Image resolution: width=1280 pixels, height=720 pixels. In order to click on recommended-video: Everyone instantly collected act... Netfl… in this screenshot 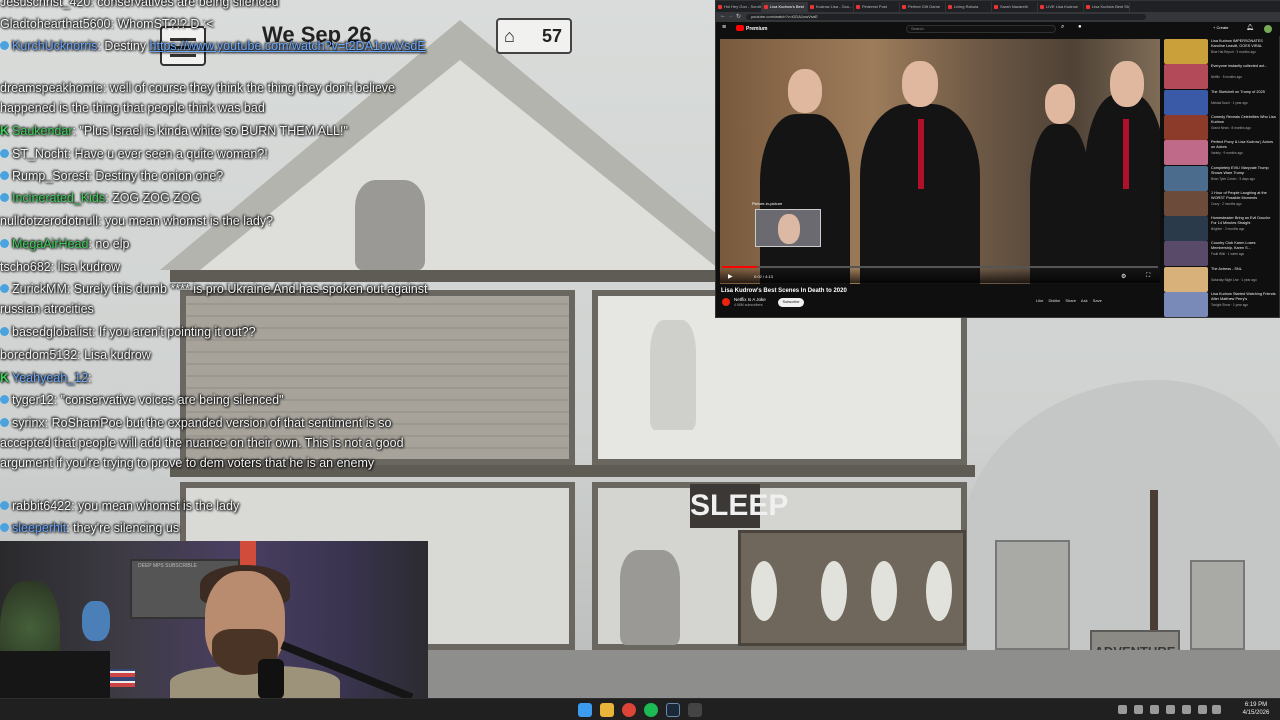, I will do `click(1221, 77)`.